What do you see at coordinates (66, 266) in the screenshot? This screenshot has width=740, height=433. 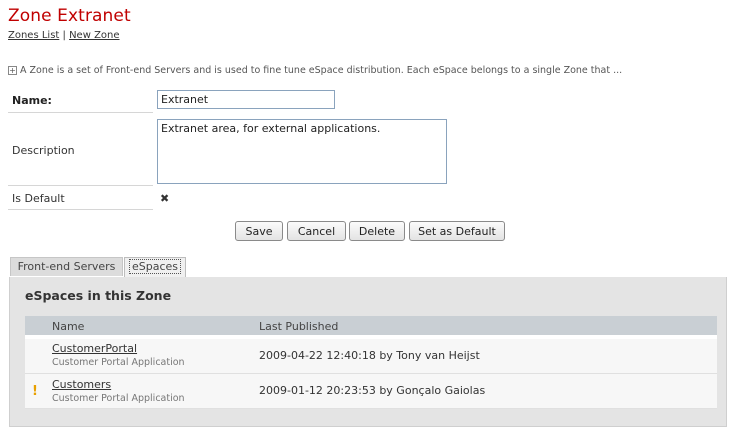 I see `tab-front-end-servers: Front-end Servers` at bounding box center [66, 266].